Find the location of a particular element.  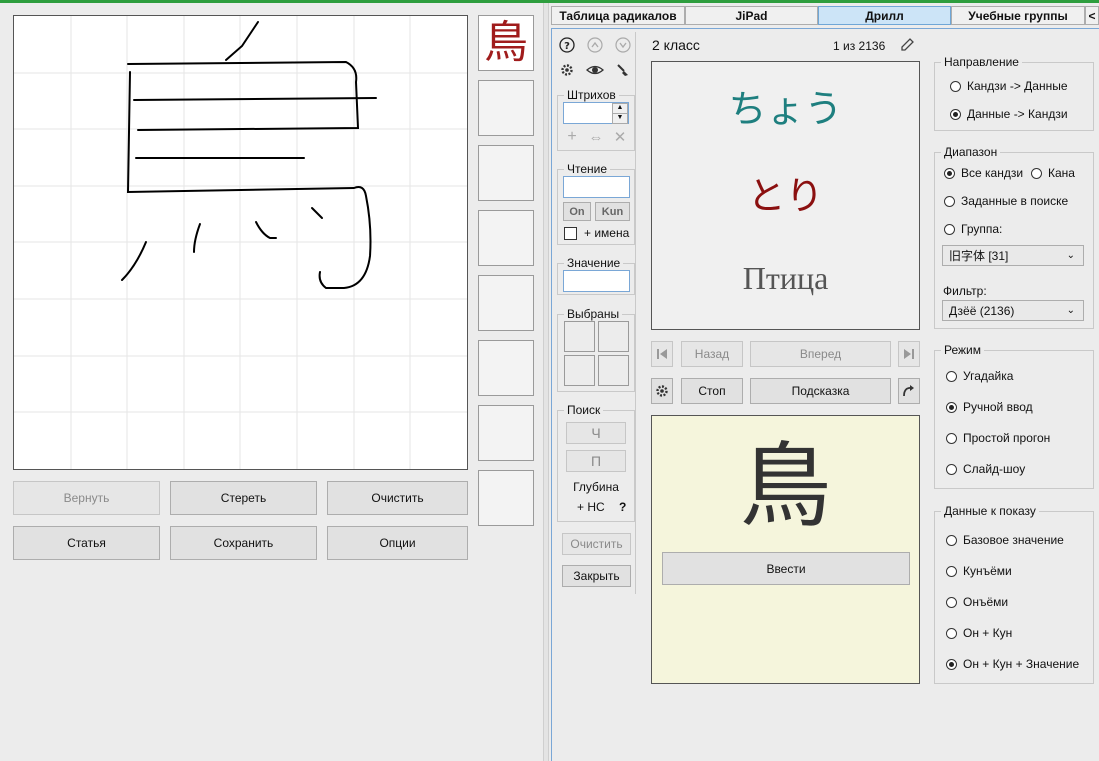

display-on-kun: Он + Кун is located at coordinates (979, 633).